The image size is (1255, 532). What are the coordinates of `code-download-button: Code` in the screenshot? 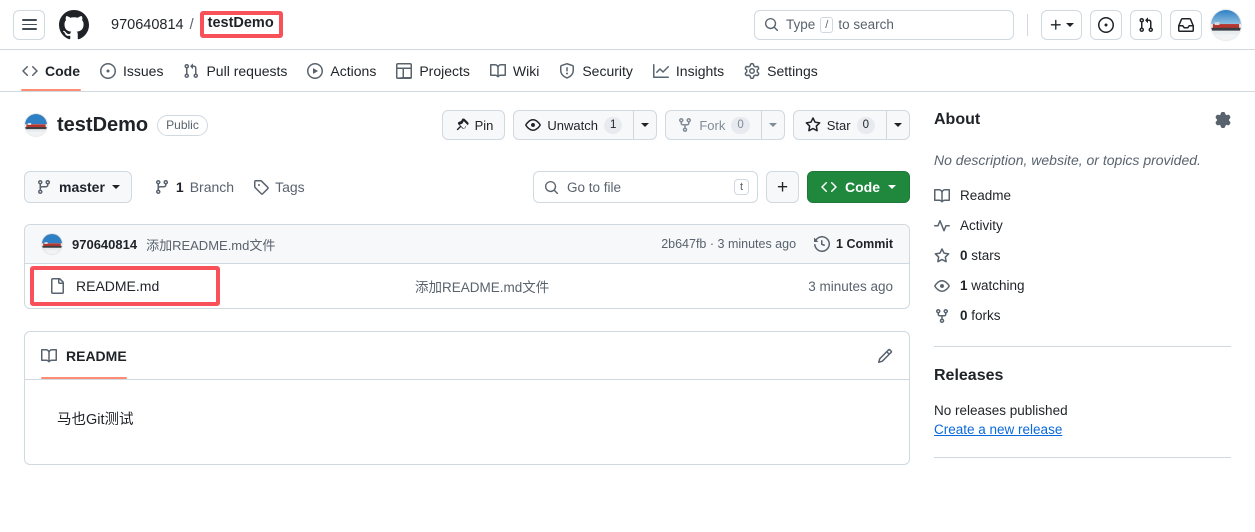 It's located at (858, 187).